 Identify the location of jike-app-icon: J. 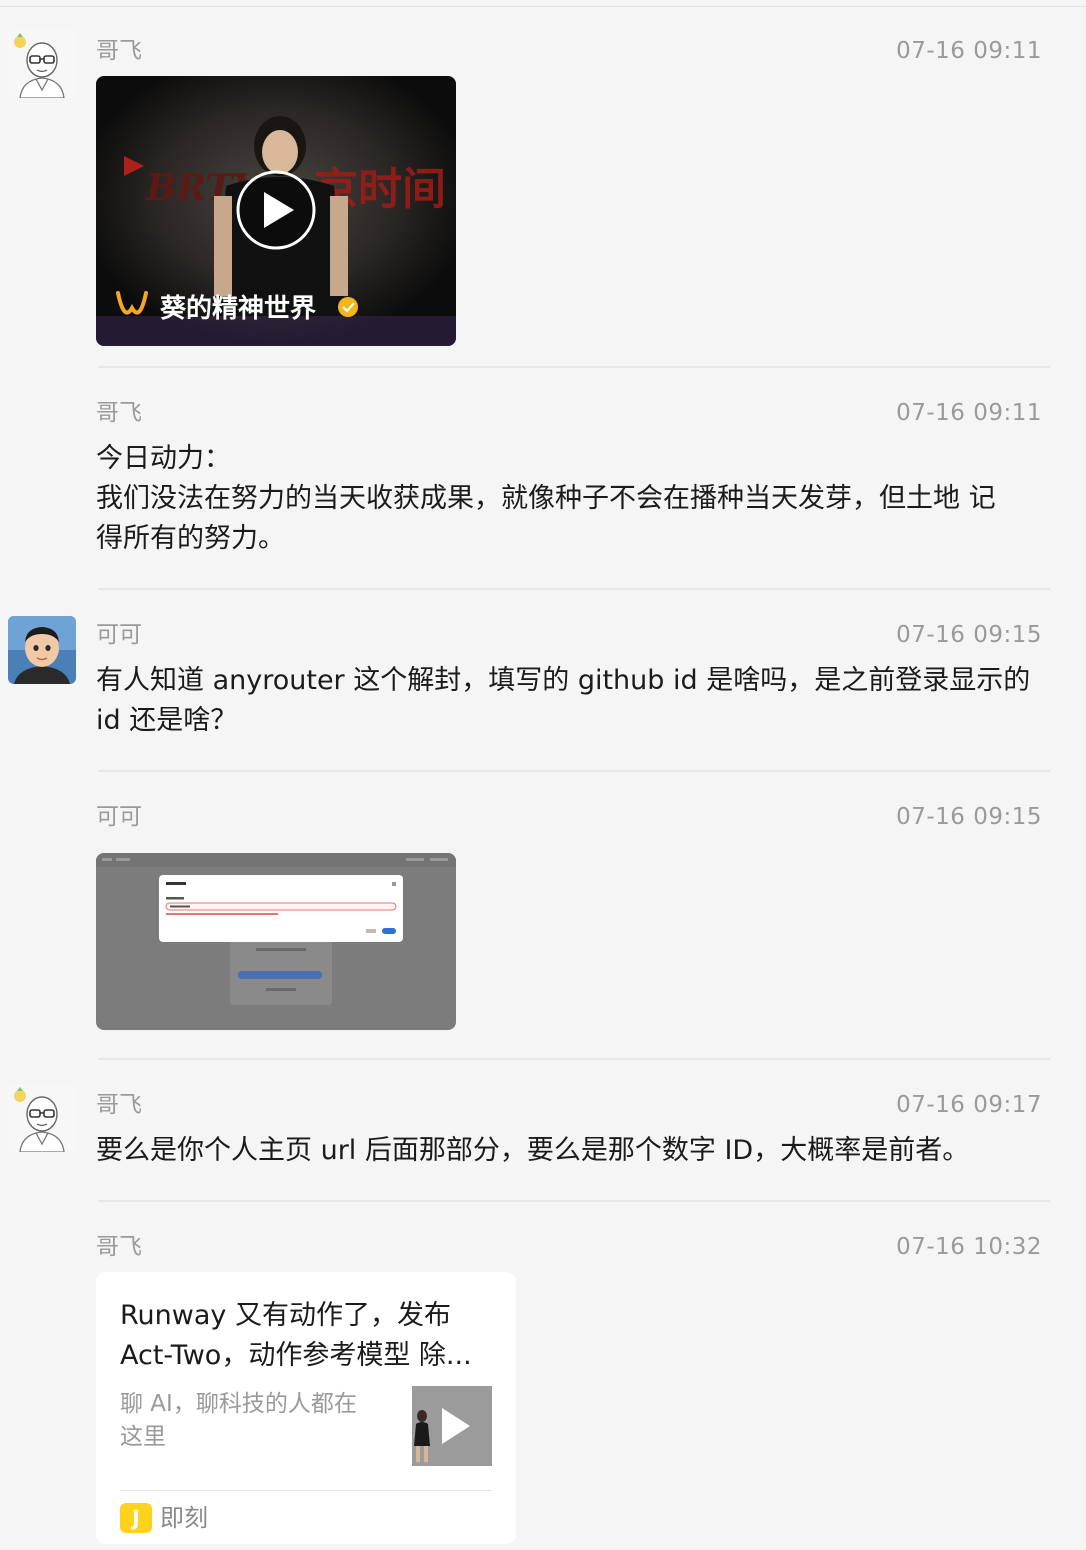
(136, 1518).